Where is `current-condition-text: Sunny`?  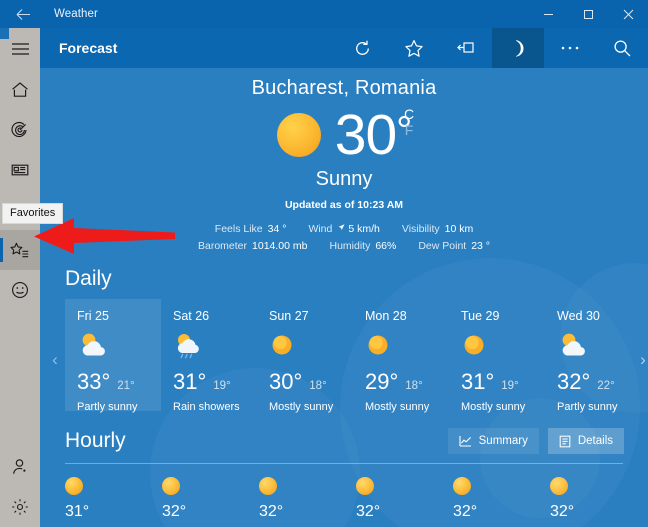
current-condition-text: Sunny is located at coordinates (344, 179).